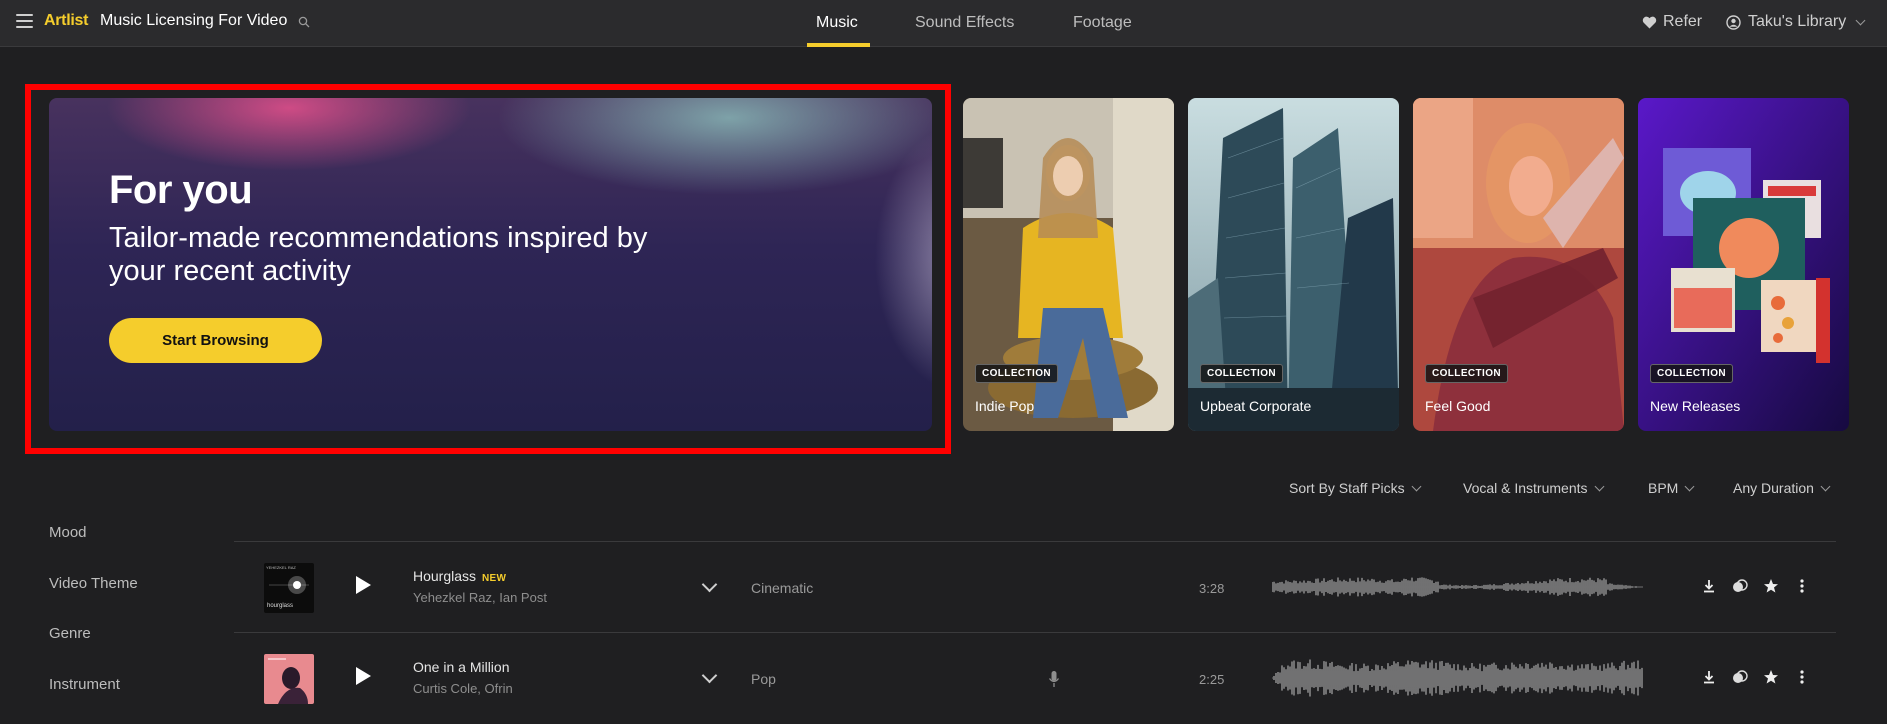 This screenshot has width=1887, height=724. Describe the element at coordinates (304, 22) in the screenshot. I see `search-icon` at that location.